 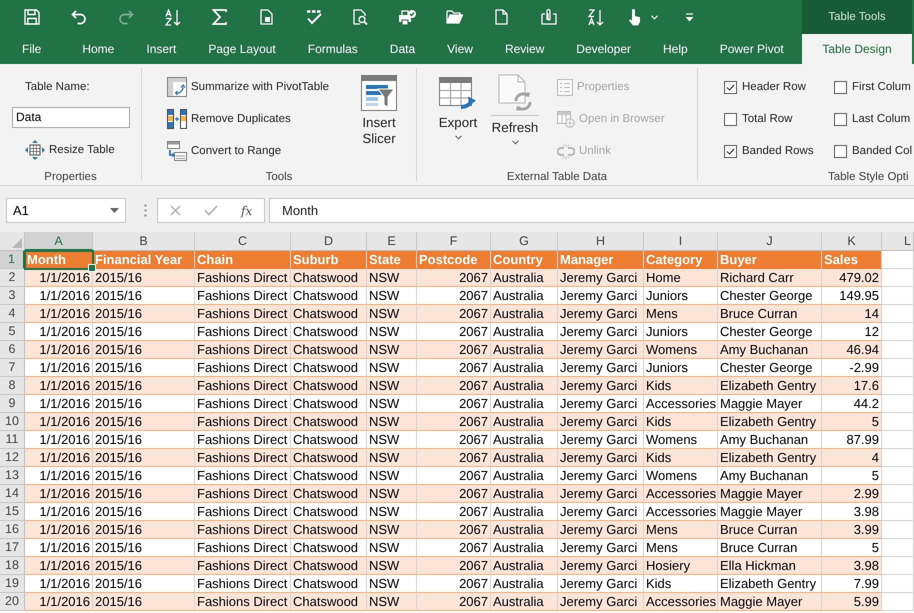 I want to click on document-icon, so click(x=266, y=17).